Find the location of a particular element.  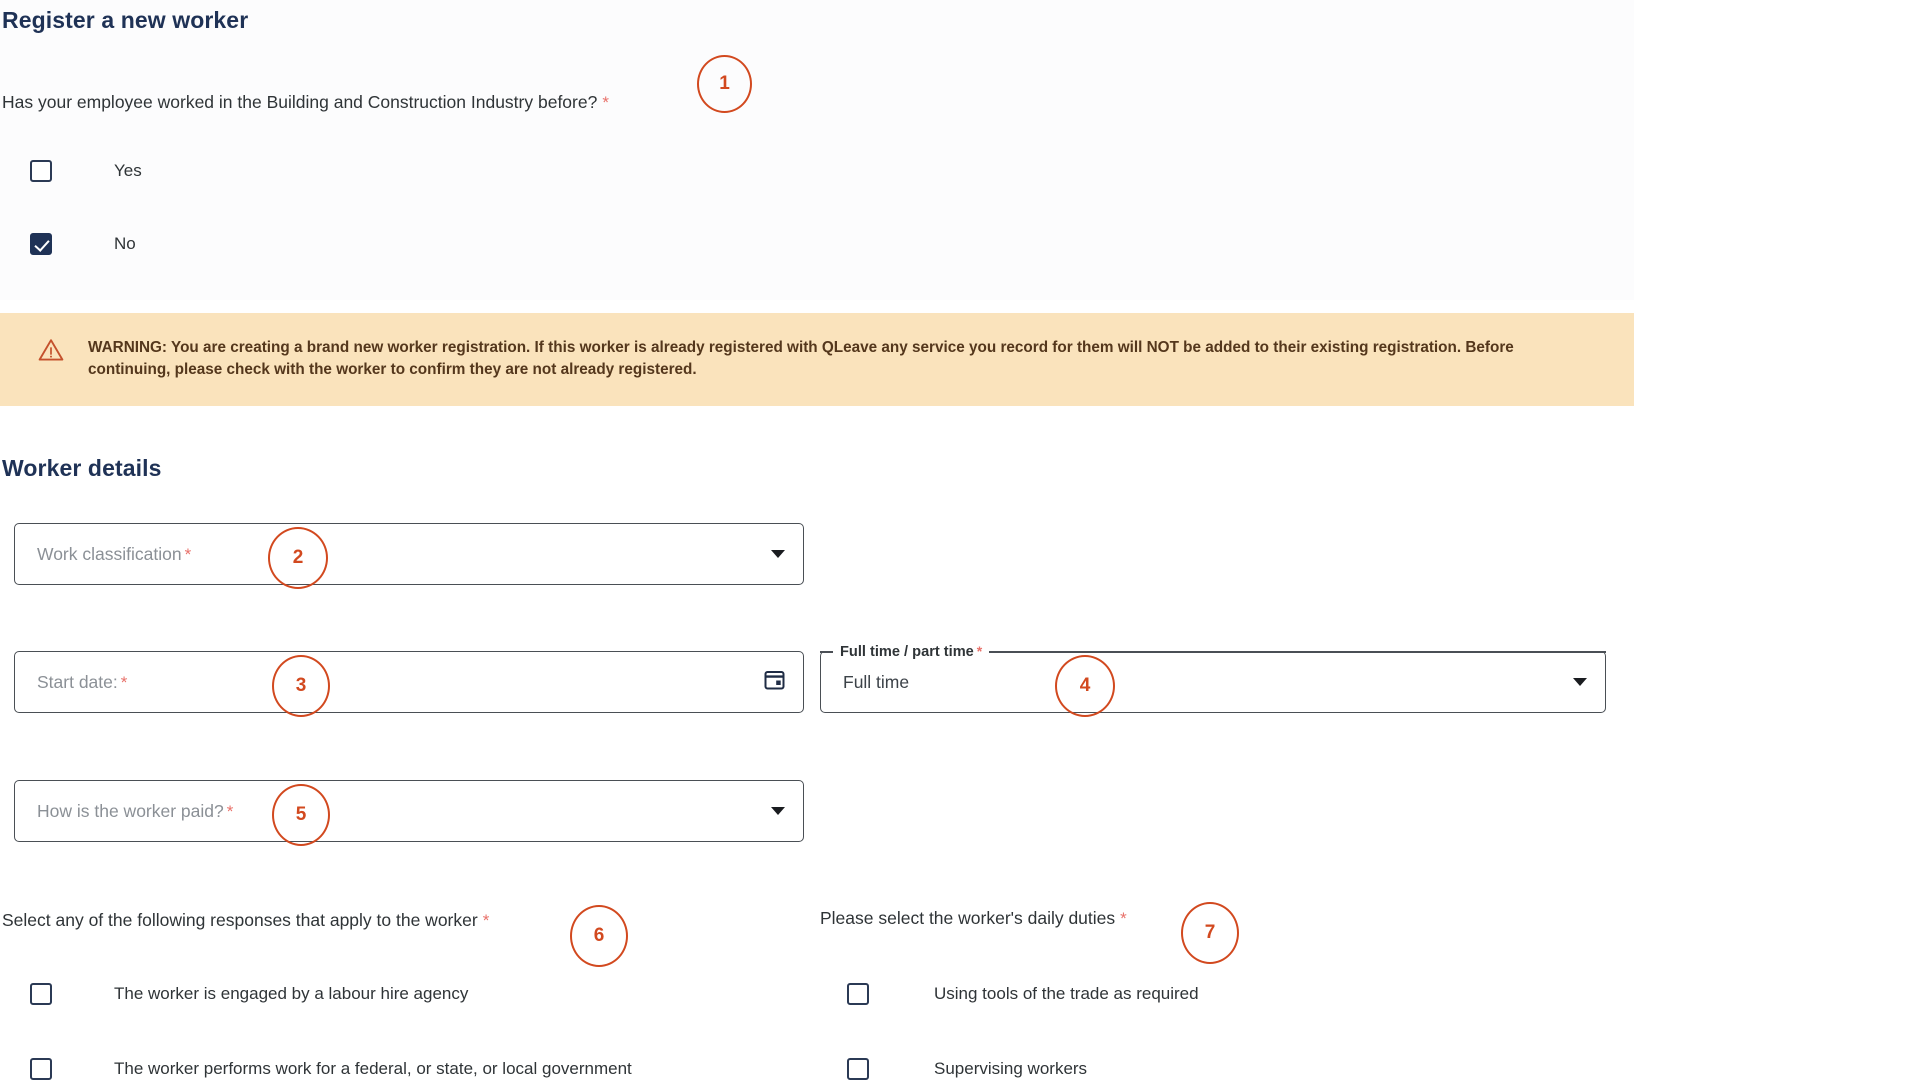

checkbox-row-supervising-workers: Supervising workers is located at coordinates (967, 1069).